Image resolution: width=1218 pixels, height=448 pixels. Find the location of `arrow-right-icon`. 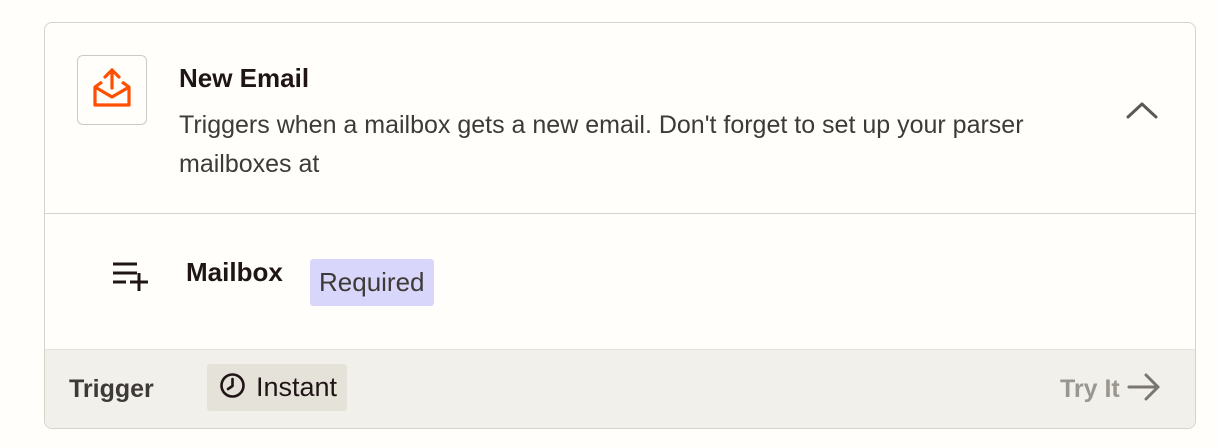

arrow-right-icon is located at coordinates (1144, 389).